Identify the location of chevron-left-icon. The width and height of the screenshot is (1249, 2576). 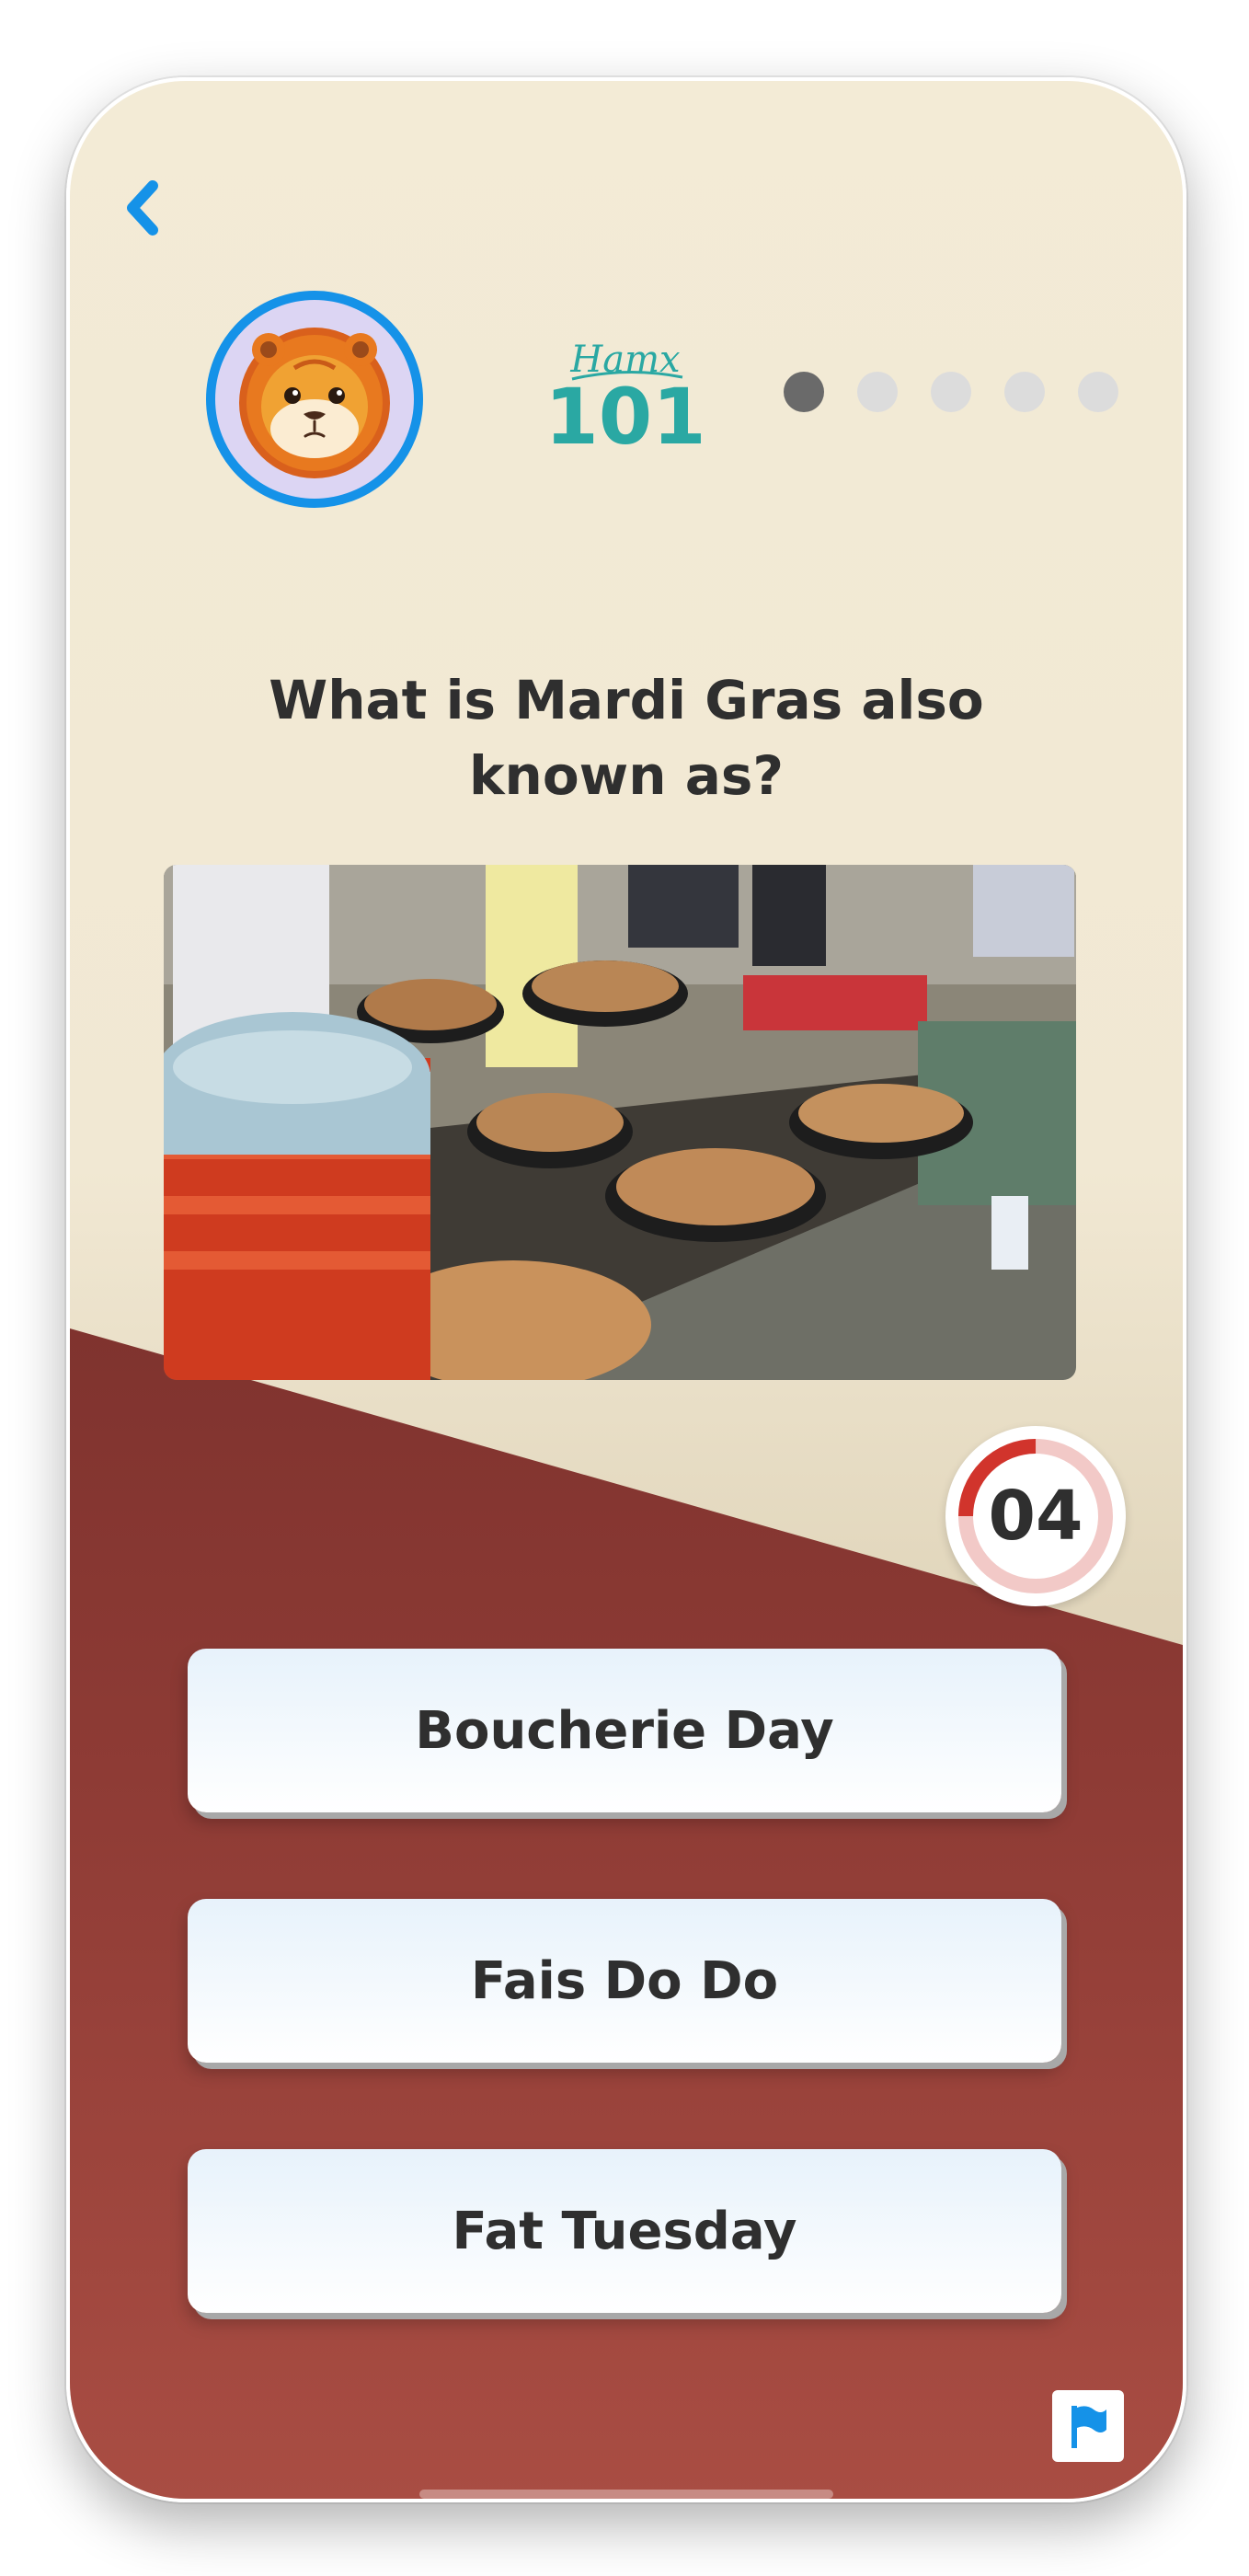
(142, 208).